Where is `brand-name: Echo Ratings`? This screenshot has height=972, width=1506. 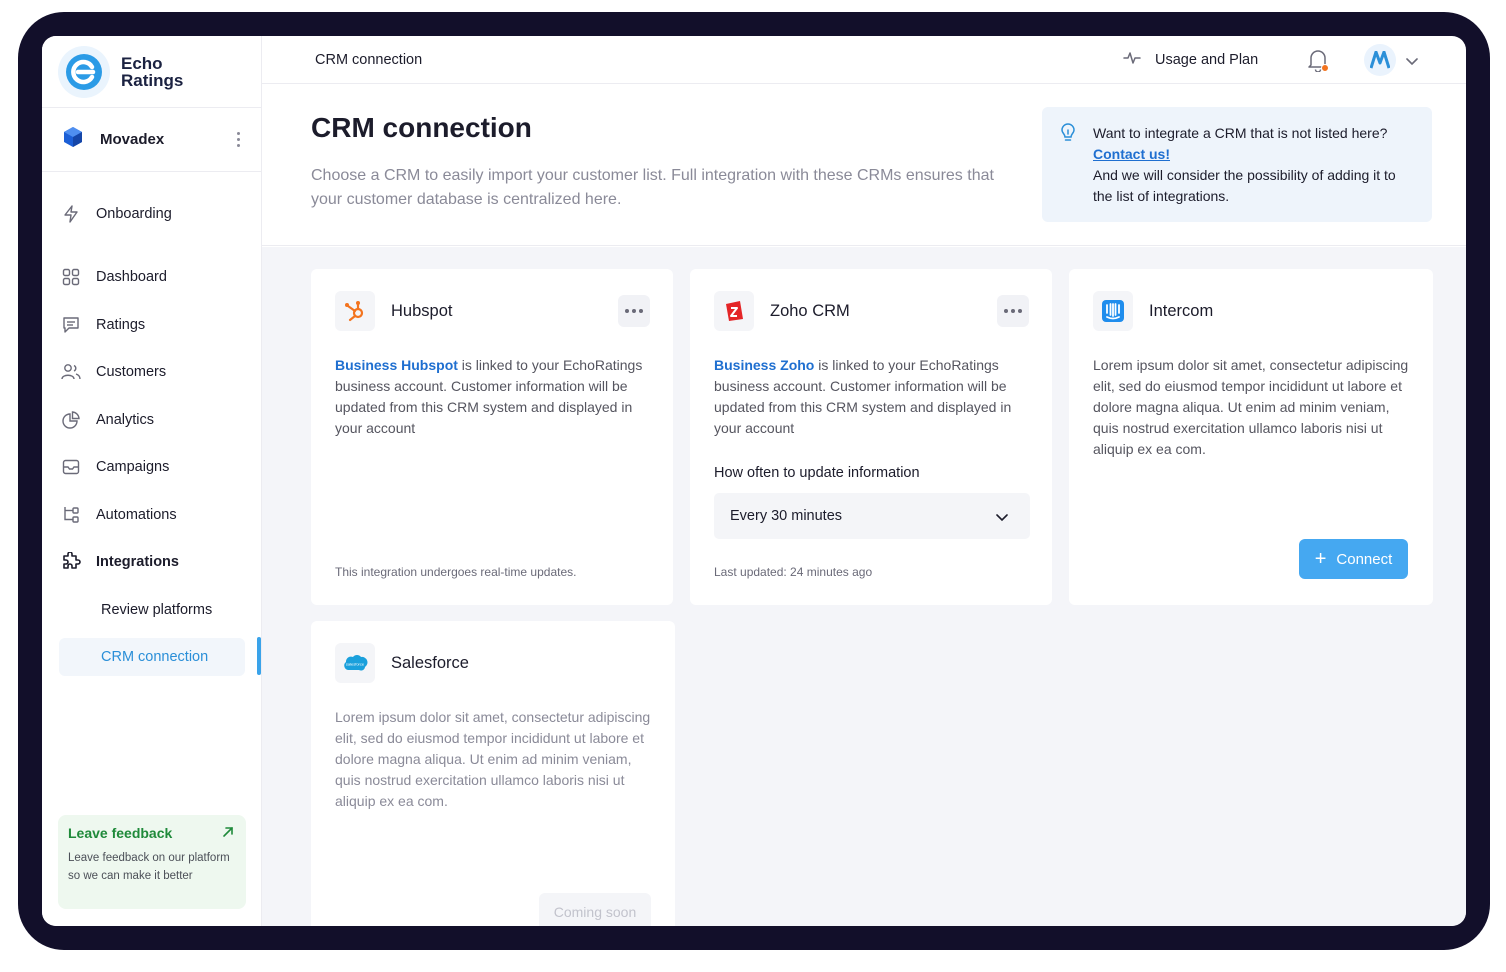 brand-name: Echo Ratings is located at coordinates (152, 72).